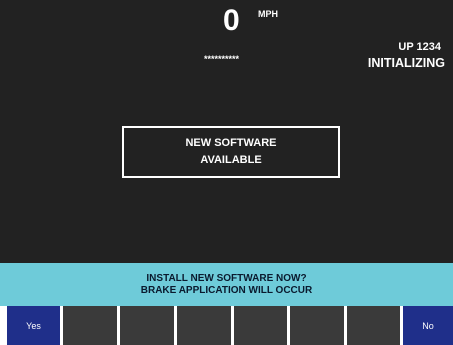  What do you see at coordinates (406, 63) in the screenshot?
I see `status-text: INITIALIZING` at bounding box center [406, 63].